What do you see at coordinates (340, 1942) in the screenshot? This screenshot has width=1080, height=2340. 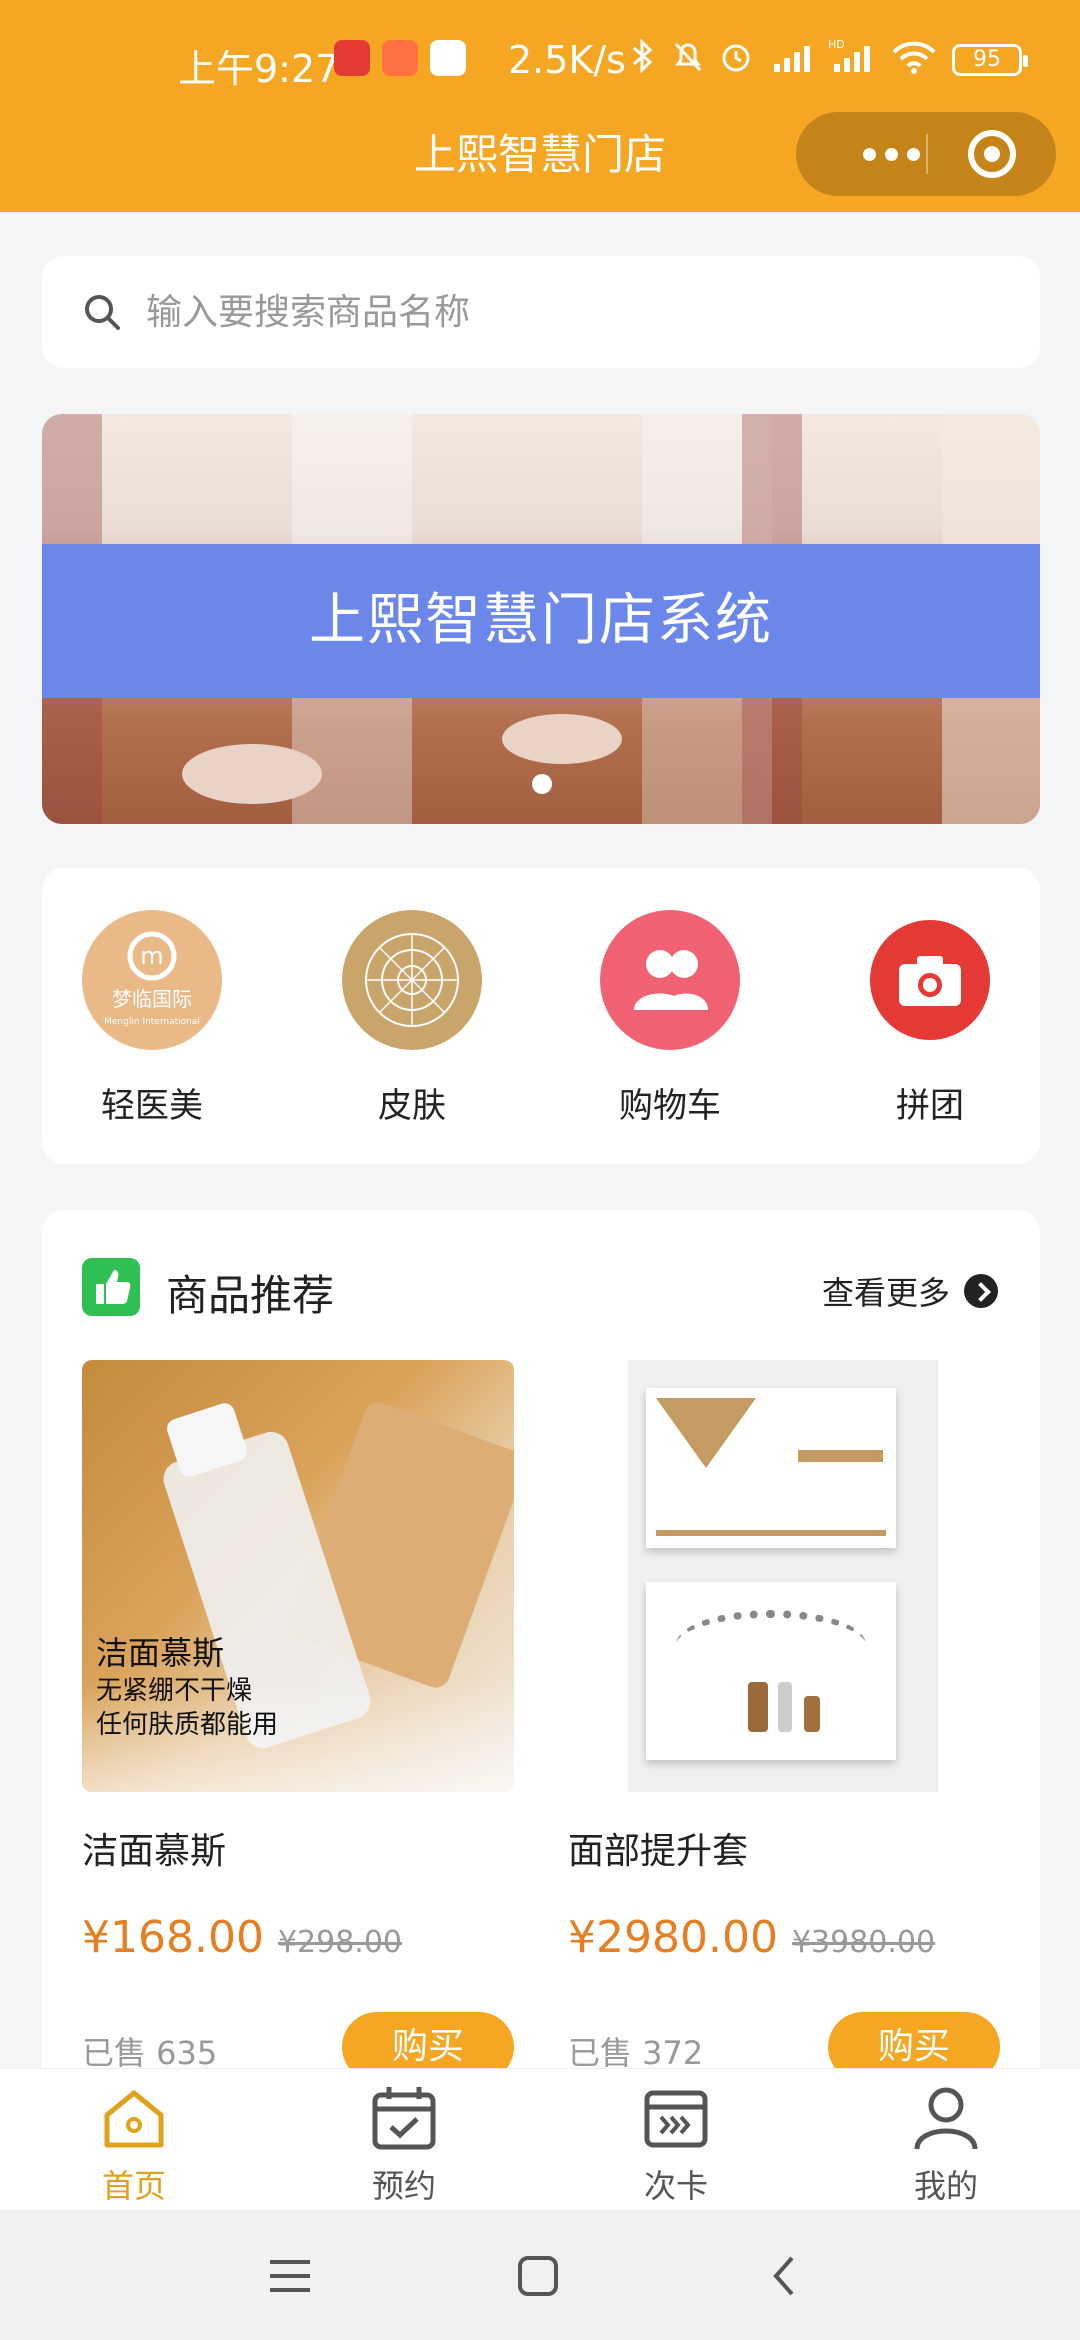 I see `product-original-price: ¥298.00` at bounding box center [340, 1942].